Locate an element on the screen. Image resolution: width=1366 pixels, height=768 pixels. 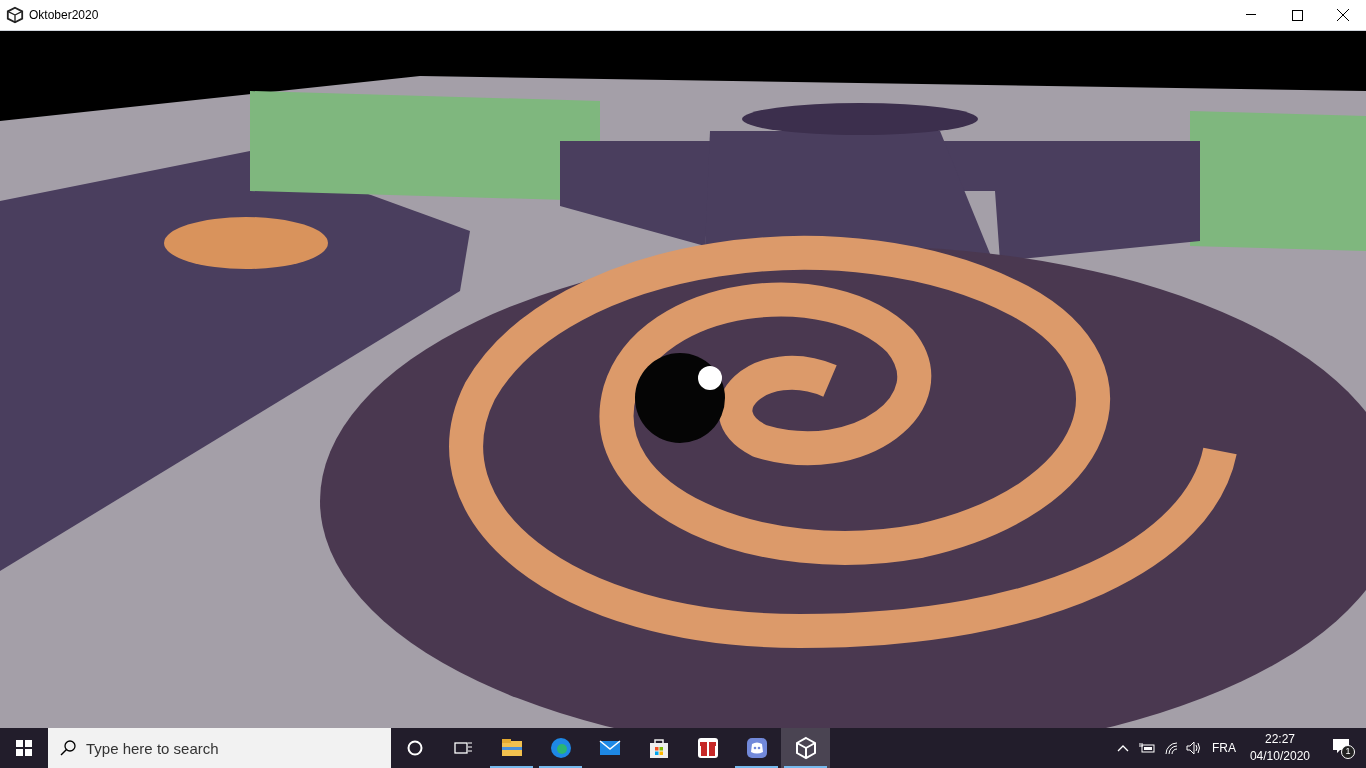
task-view-icon is located at coordinates (463, 748).